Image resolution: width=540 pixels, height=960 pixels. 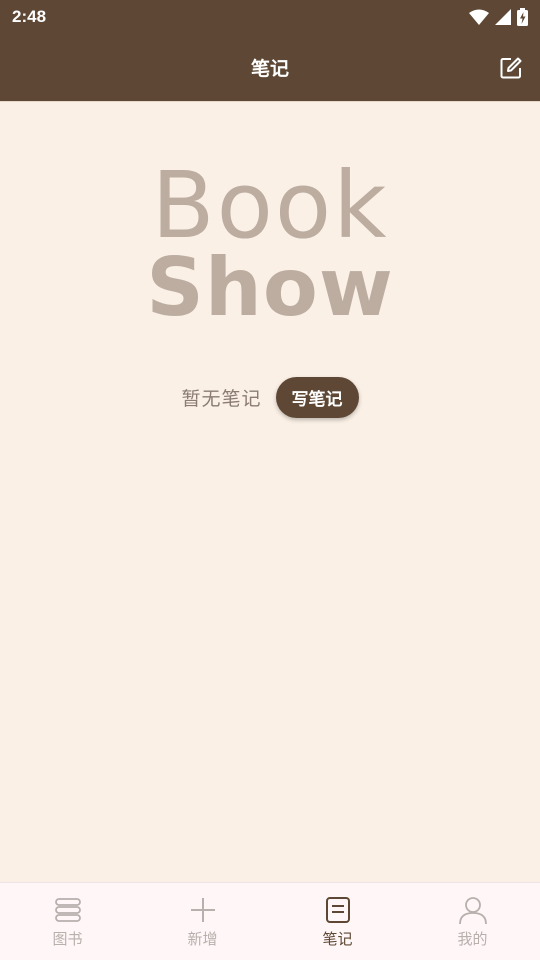 What do you see at coordinates (473, 910) in the screenshot?
I see `person-icon` at bounding box center [473, 910].